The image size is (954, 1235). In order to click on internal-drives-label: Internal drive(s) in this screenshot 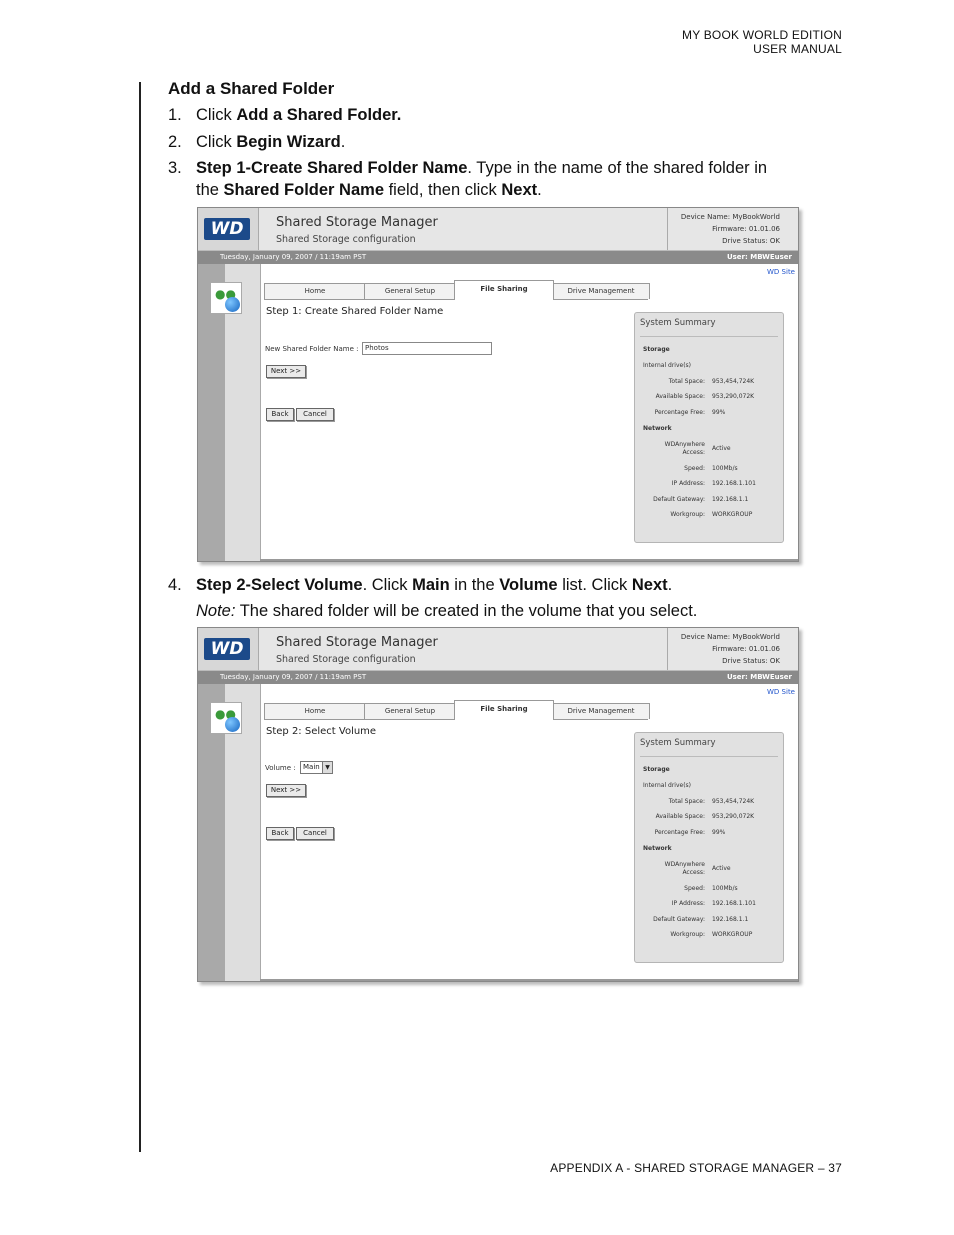, I will do `click(667, 365)`.